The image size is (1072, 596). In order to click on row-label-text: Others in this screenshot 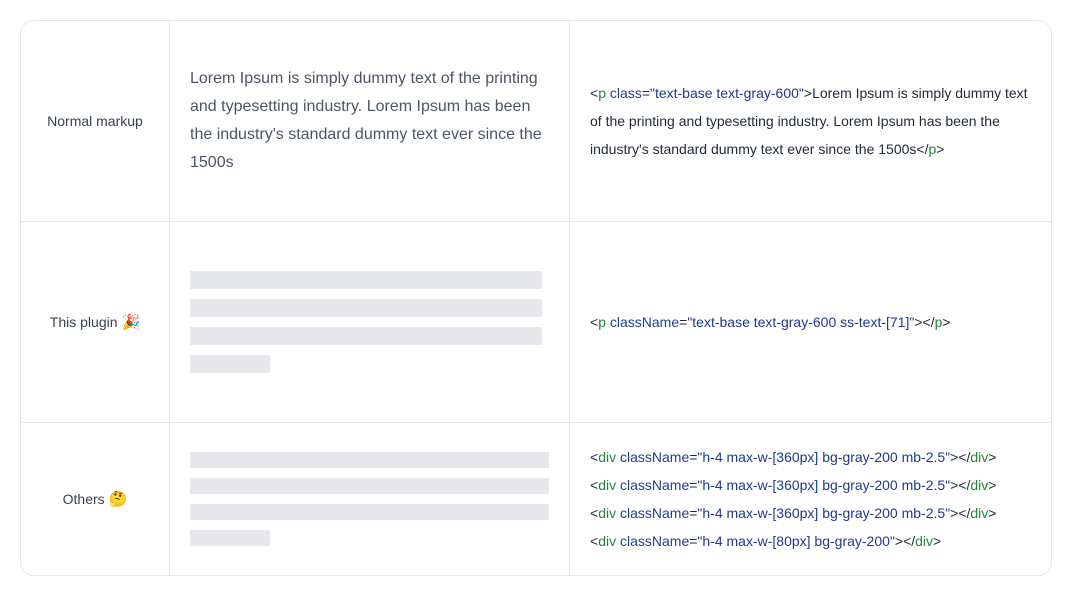, I will do `click(83, 499)`.